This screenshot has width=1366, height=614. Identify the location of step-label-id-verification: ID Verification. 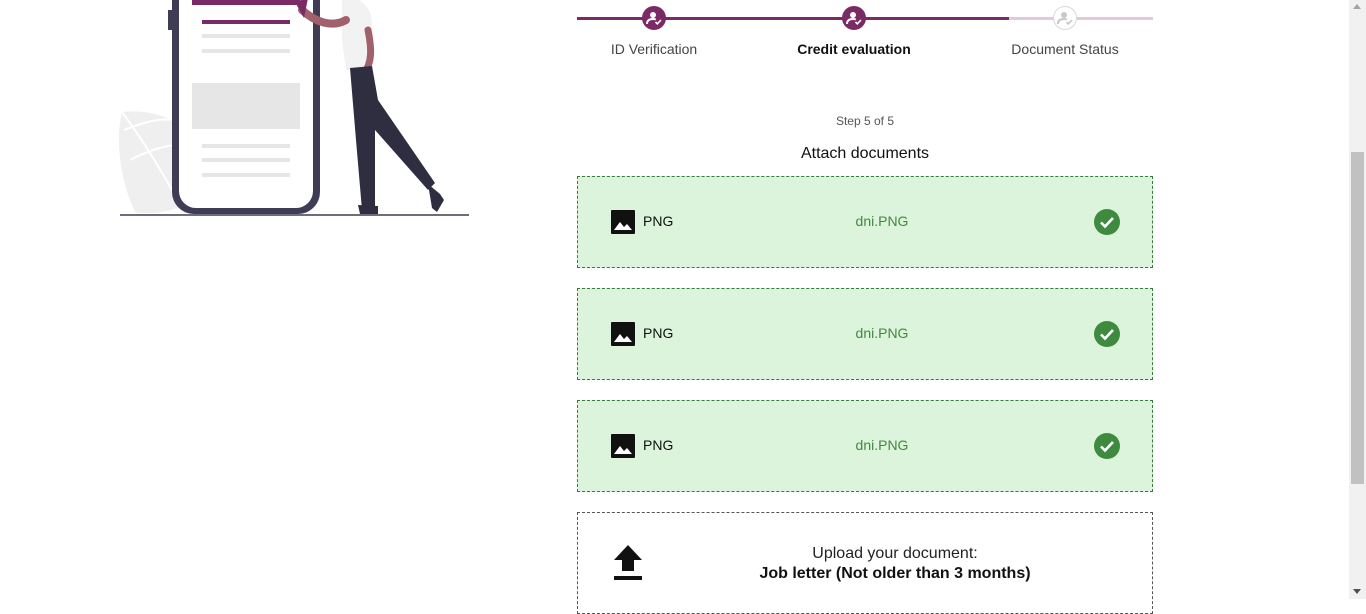
(654, 49).